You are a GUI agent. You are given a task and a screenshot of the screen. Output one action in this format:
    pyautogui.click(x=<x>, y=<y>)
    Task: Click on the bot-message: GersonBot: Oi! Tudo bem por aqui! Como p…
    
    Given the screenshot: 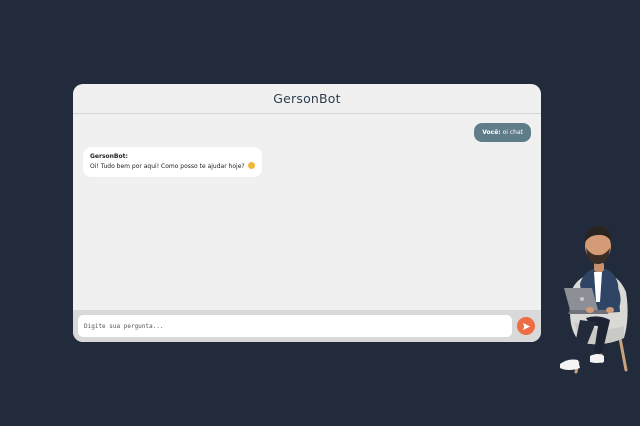 What is the action you would take?
    pyautogui.click(x=172, y=162)
    